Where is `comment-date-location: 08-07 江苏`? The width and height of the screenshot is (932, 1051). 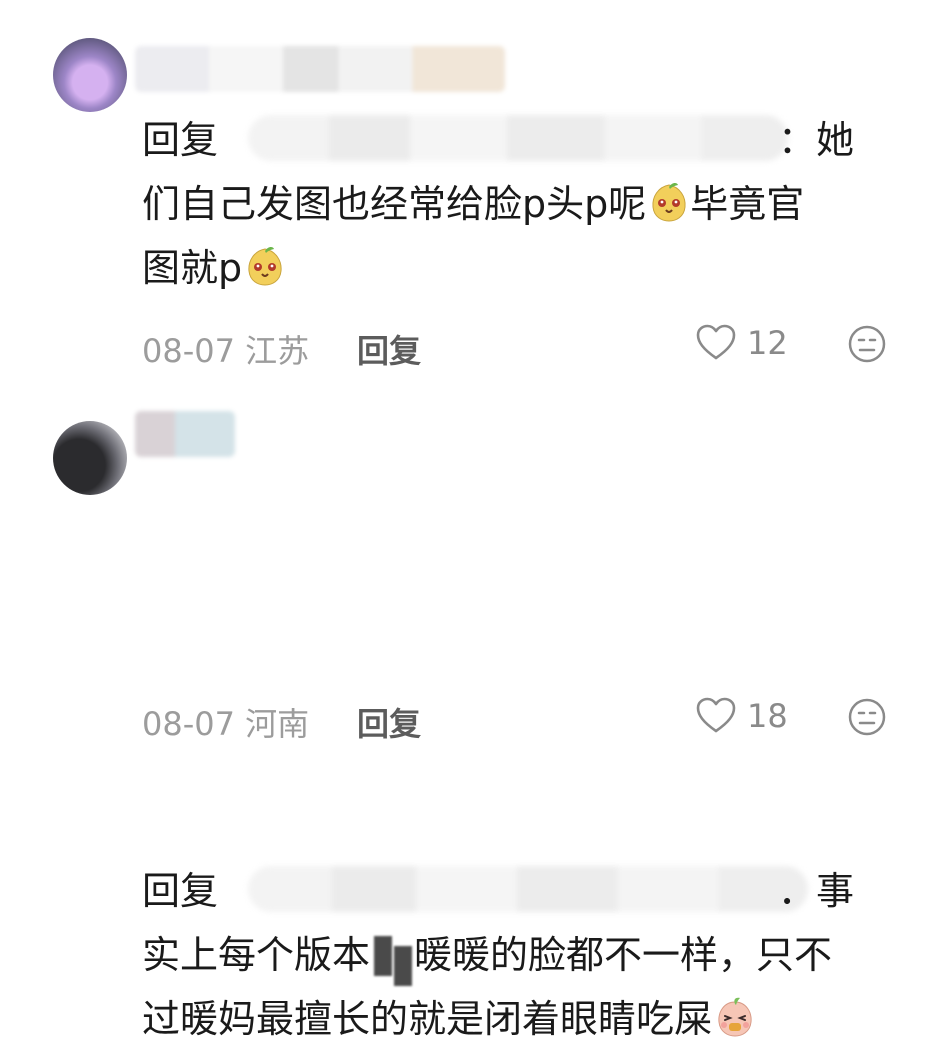 comment-date-location: 08-07 江苏 is located at coordinates (226, 351).